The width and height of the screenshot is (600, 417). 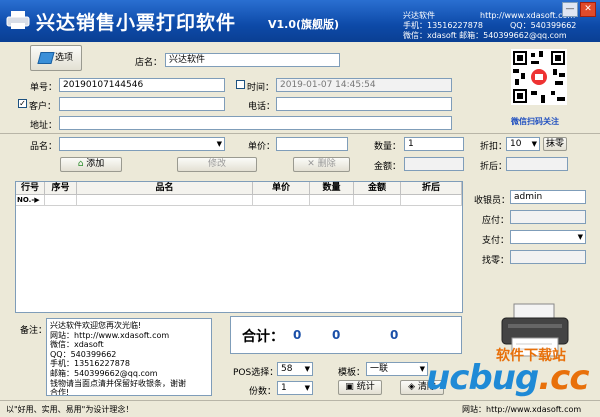 What do you see at coordinates (522, 409) in the screenshot?
I see `status-website: 网站：http://www.xdasoft.com` at bounding box center [522, 409].